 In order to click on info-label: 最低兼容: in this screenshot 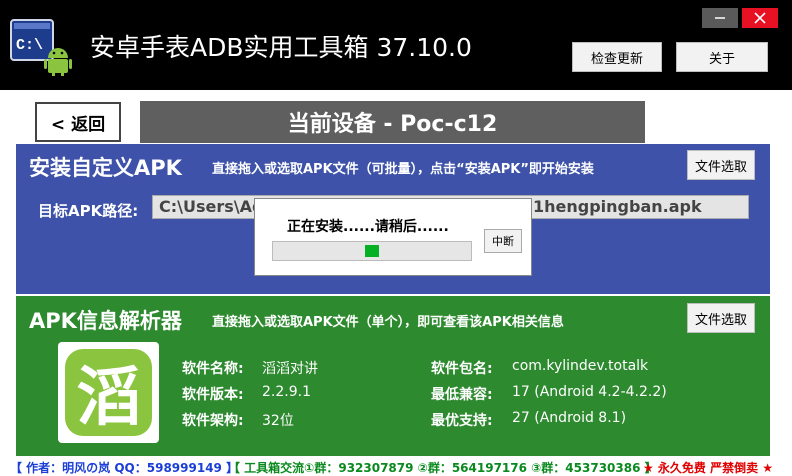, I will do `click(462, 395)`.